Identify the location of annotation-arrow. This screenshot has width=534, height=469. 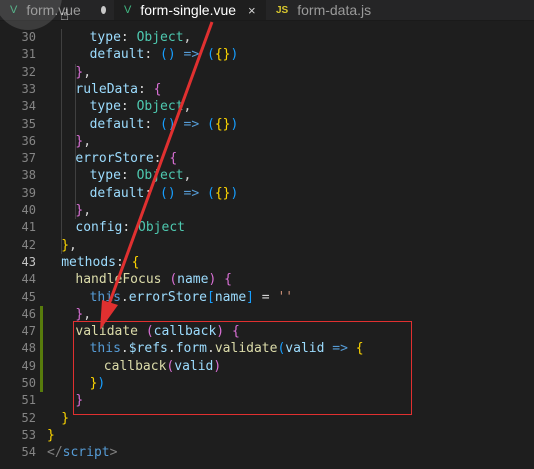
(157, 175).